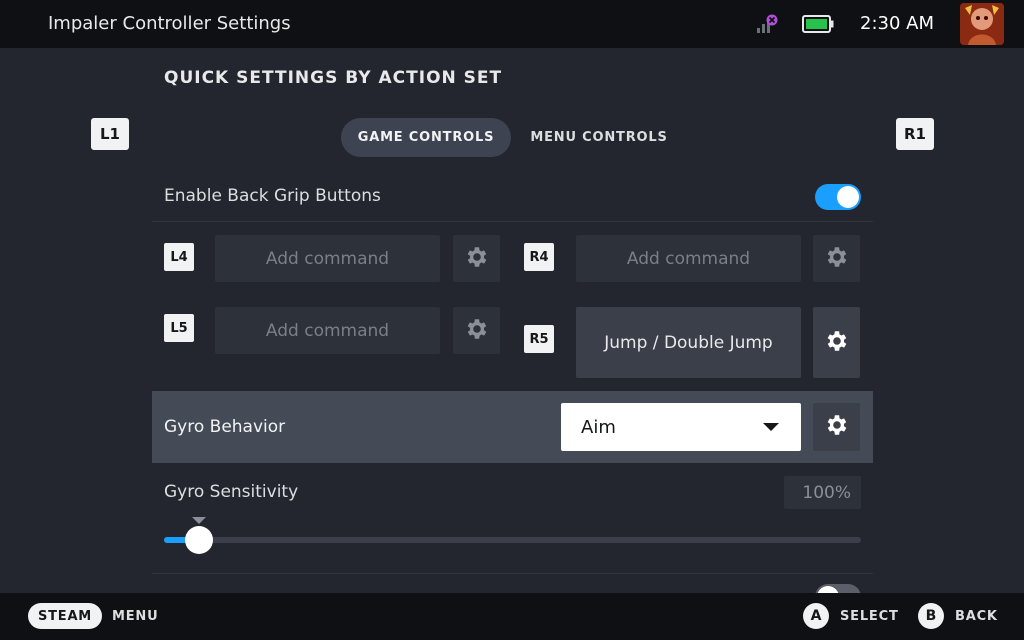  Describe the element at coordinates (539, 257) in the screenshot. I see `r4-badge: R4` at that location.